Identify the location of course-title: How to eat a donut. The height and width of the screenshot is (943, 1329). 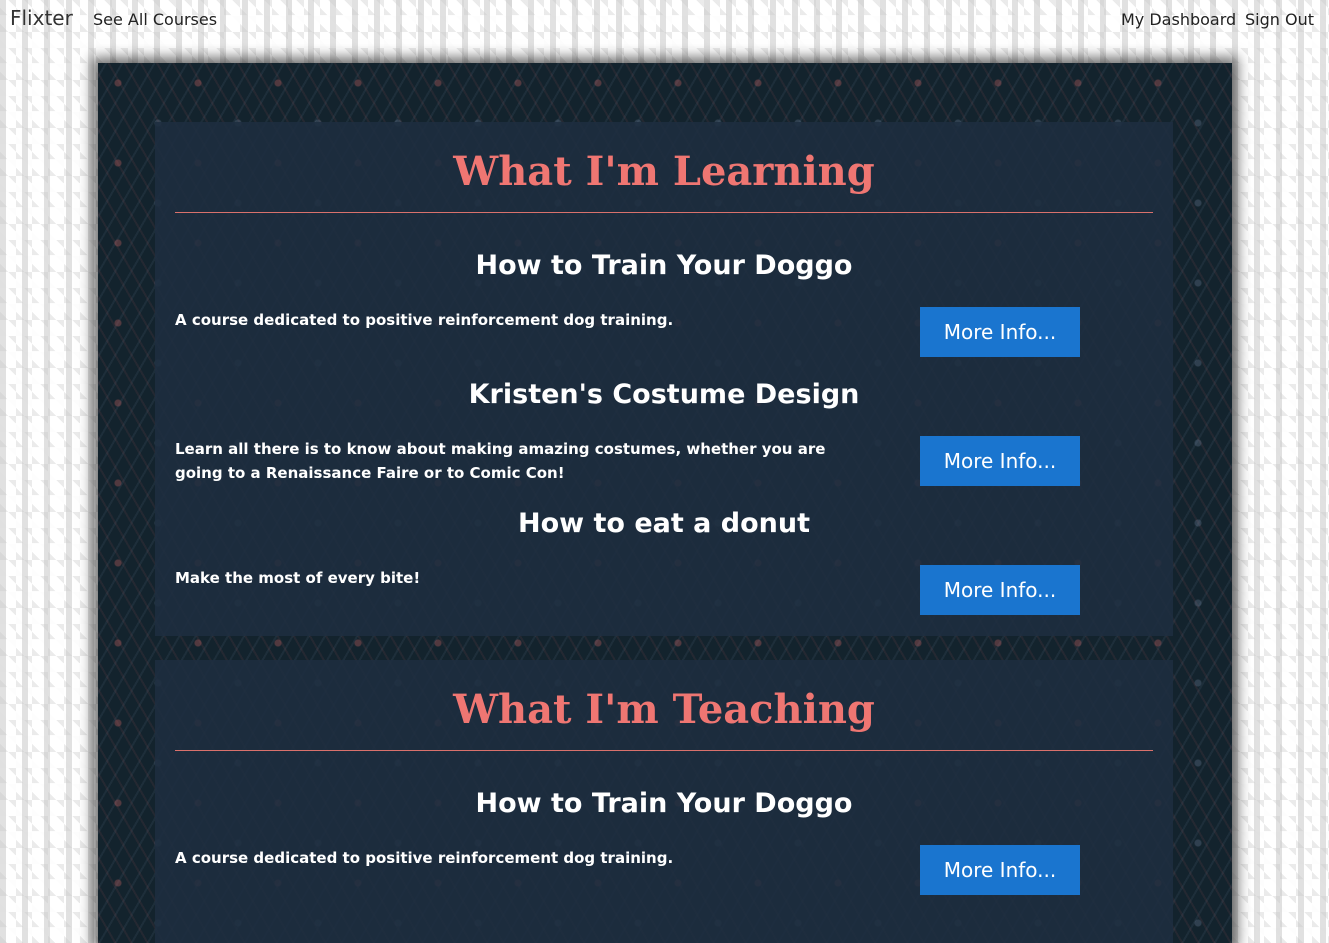
(664, 523).